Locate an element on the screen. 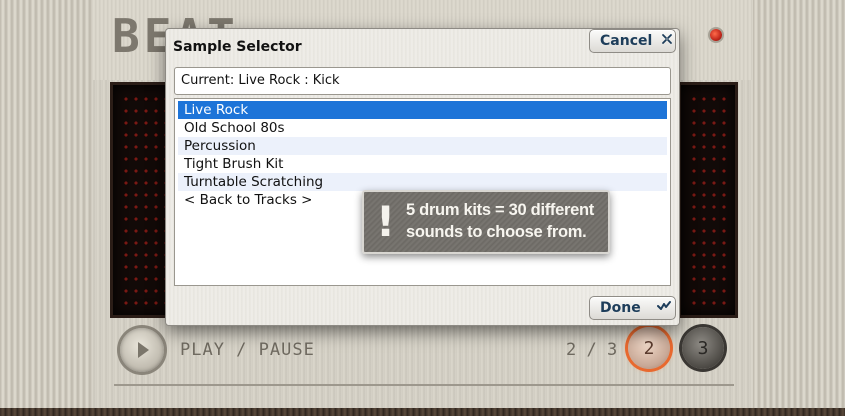 The width and height of the screenshot is (845, 416). left-side-rail is located at coordinates (46, 204).